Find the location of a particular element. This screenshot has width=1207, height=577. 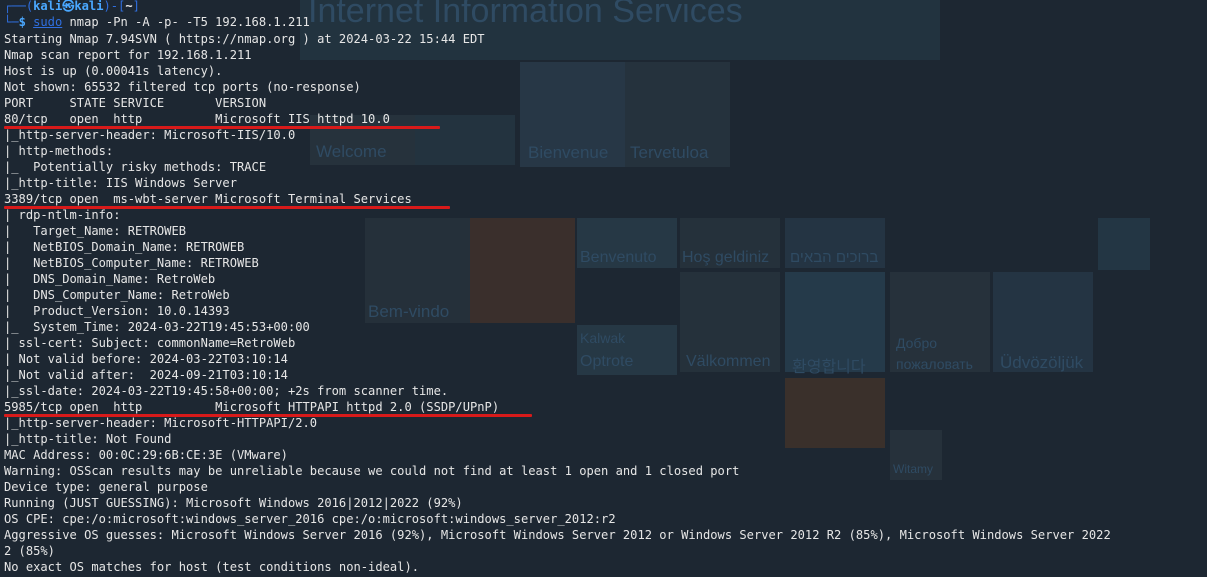

output-line: |_Not valid after: 2024-09-21T03:10:14 is located at coordinates (146, 375).